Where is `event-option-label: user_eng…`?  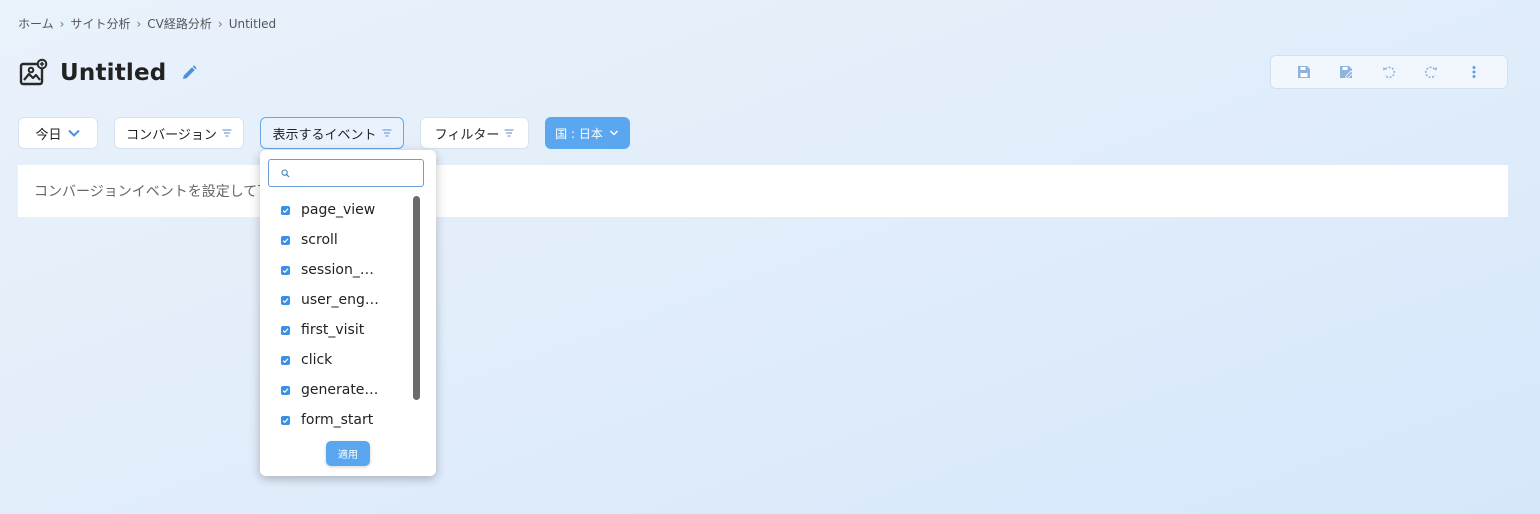 event-option-label: user_eng… is located at coordinates (340, 300).